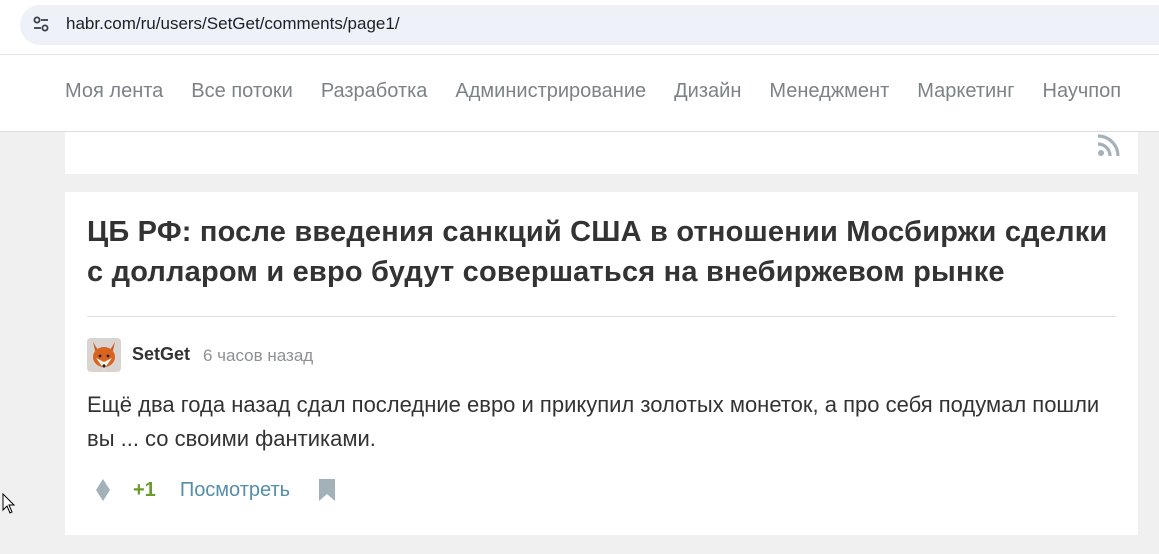  I want to click on divider, so click(601, 316).